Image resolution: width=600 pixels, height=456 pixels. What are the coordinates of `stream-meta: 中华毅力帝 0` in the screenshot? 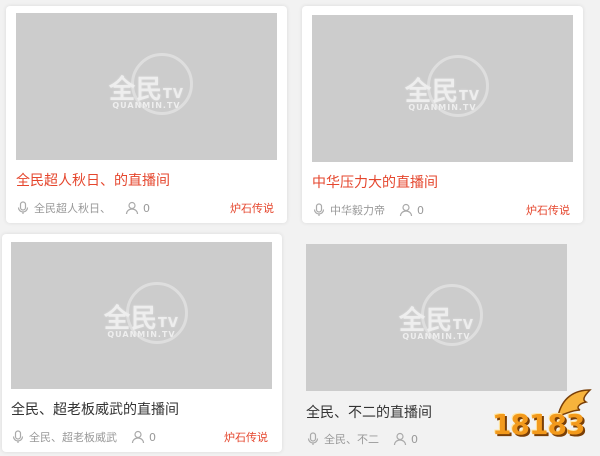 It's located at (368, 210).